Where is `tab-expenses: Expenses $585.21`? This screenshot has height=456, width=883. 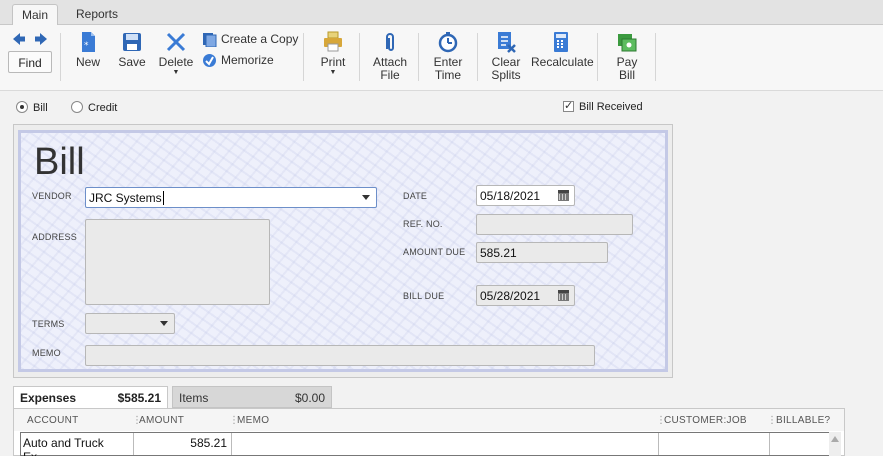 tab-expenses: Expenses $585.21 is located at coordinates (90, 397).